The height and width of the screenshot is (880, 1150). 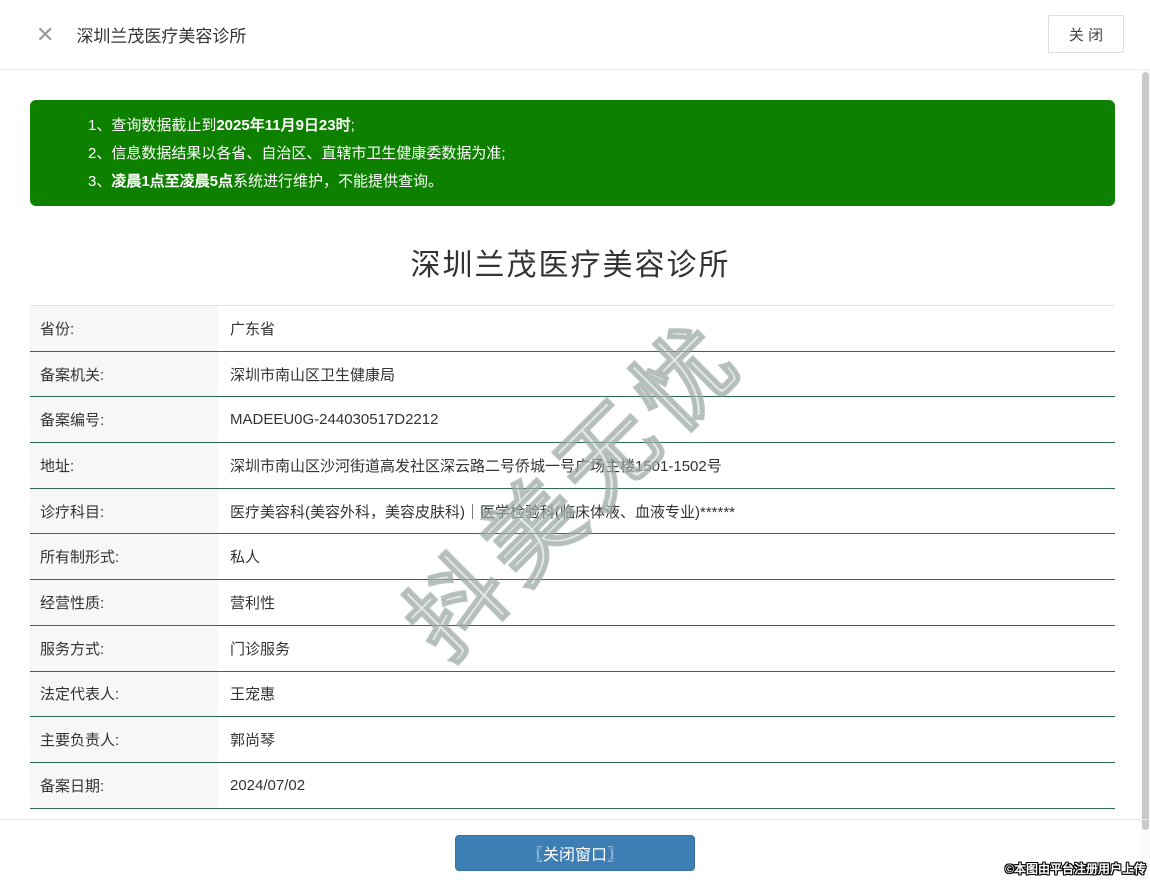 I want to click on table-row-ownership: 所有制形式: 私人, so click(x=572, y=557).